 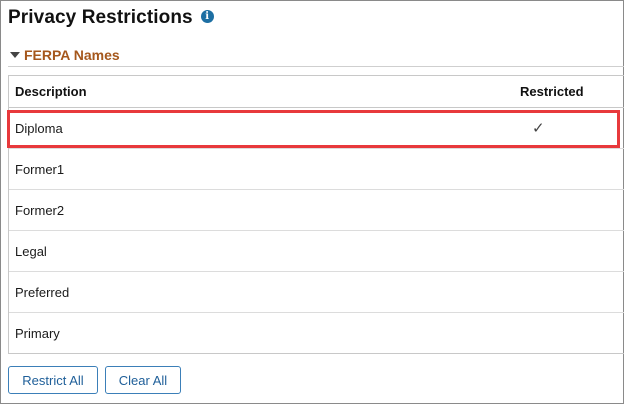 What do you see at coordinates (53, 380) in the screenshot?
I see `restrict-all-button: Restrict All` at bounding box center [53, 380].